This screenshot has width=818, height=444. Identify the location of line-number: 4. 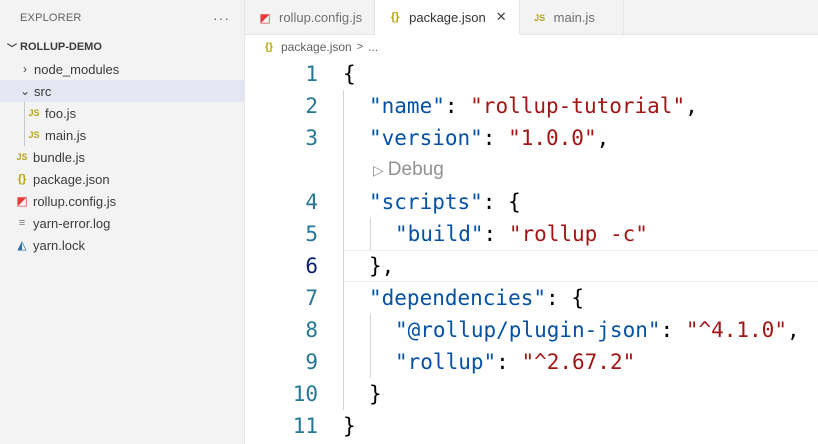
(311, 202).